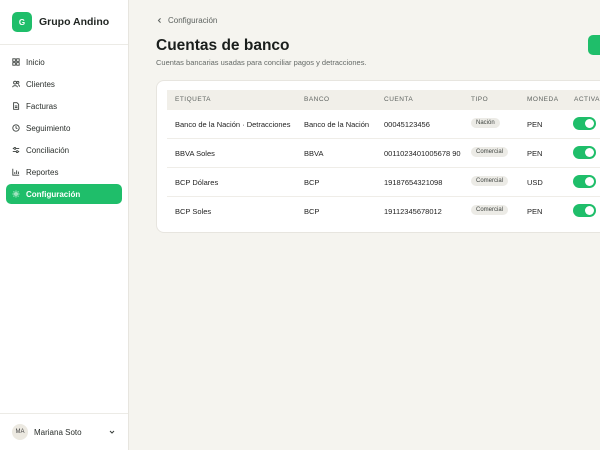 The width and height of the screenshot is (600, 450). I want to click on cell-etiqueta: BCP Dólares, so click(197, 182).